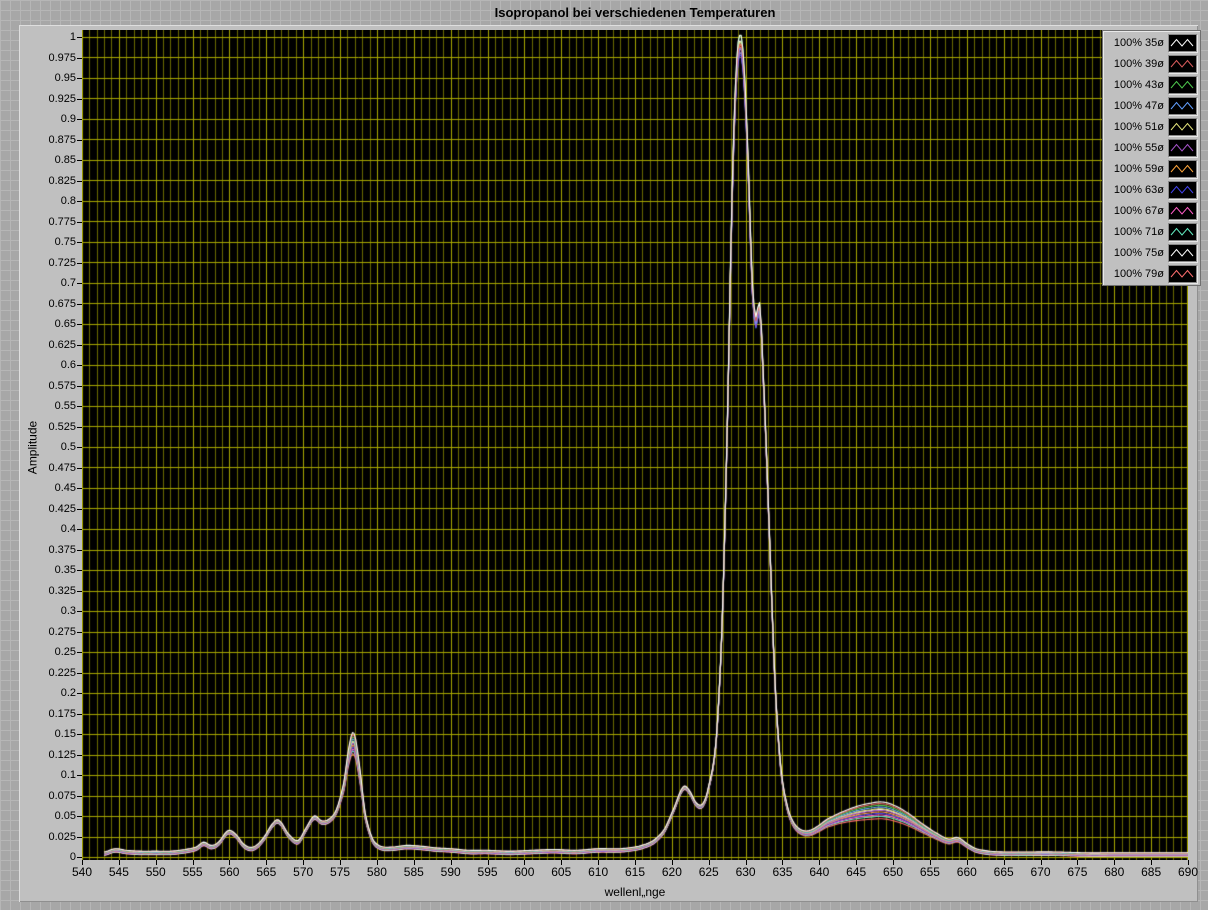  Describe the element at coordinates (72, 857) in the screenshot. I see `y-tick-label: 0` at that location.